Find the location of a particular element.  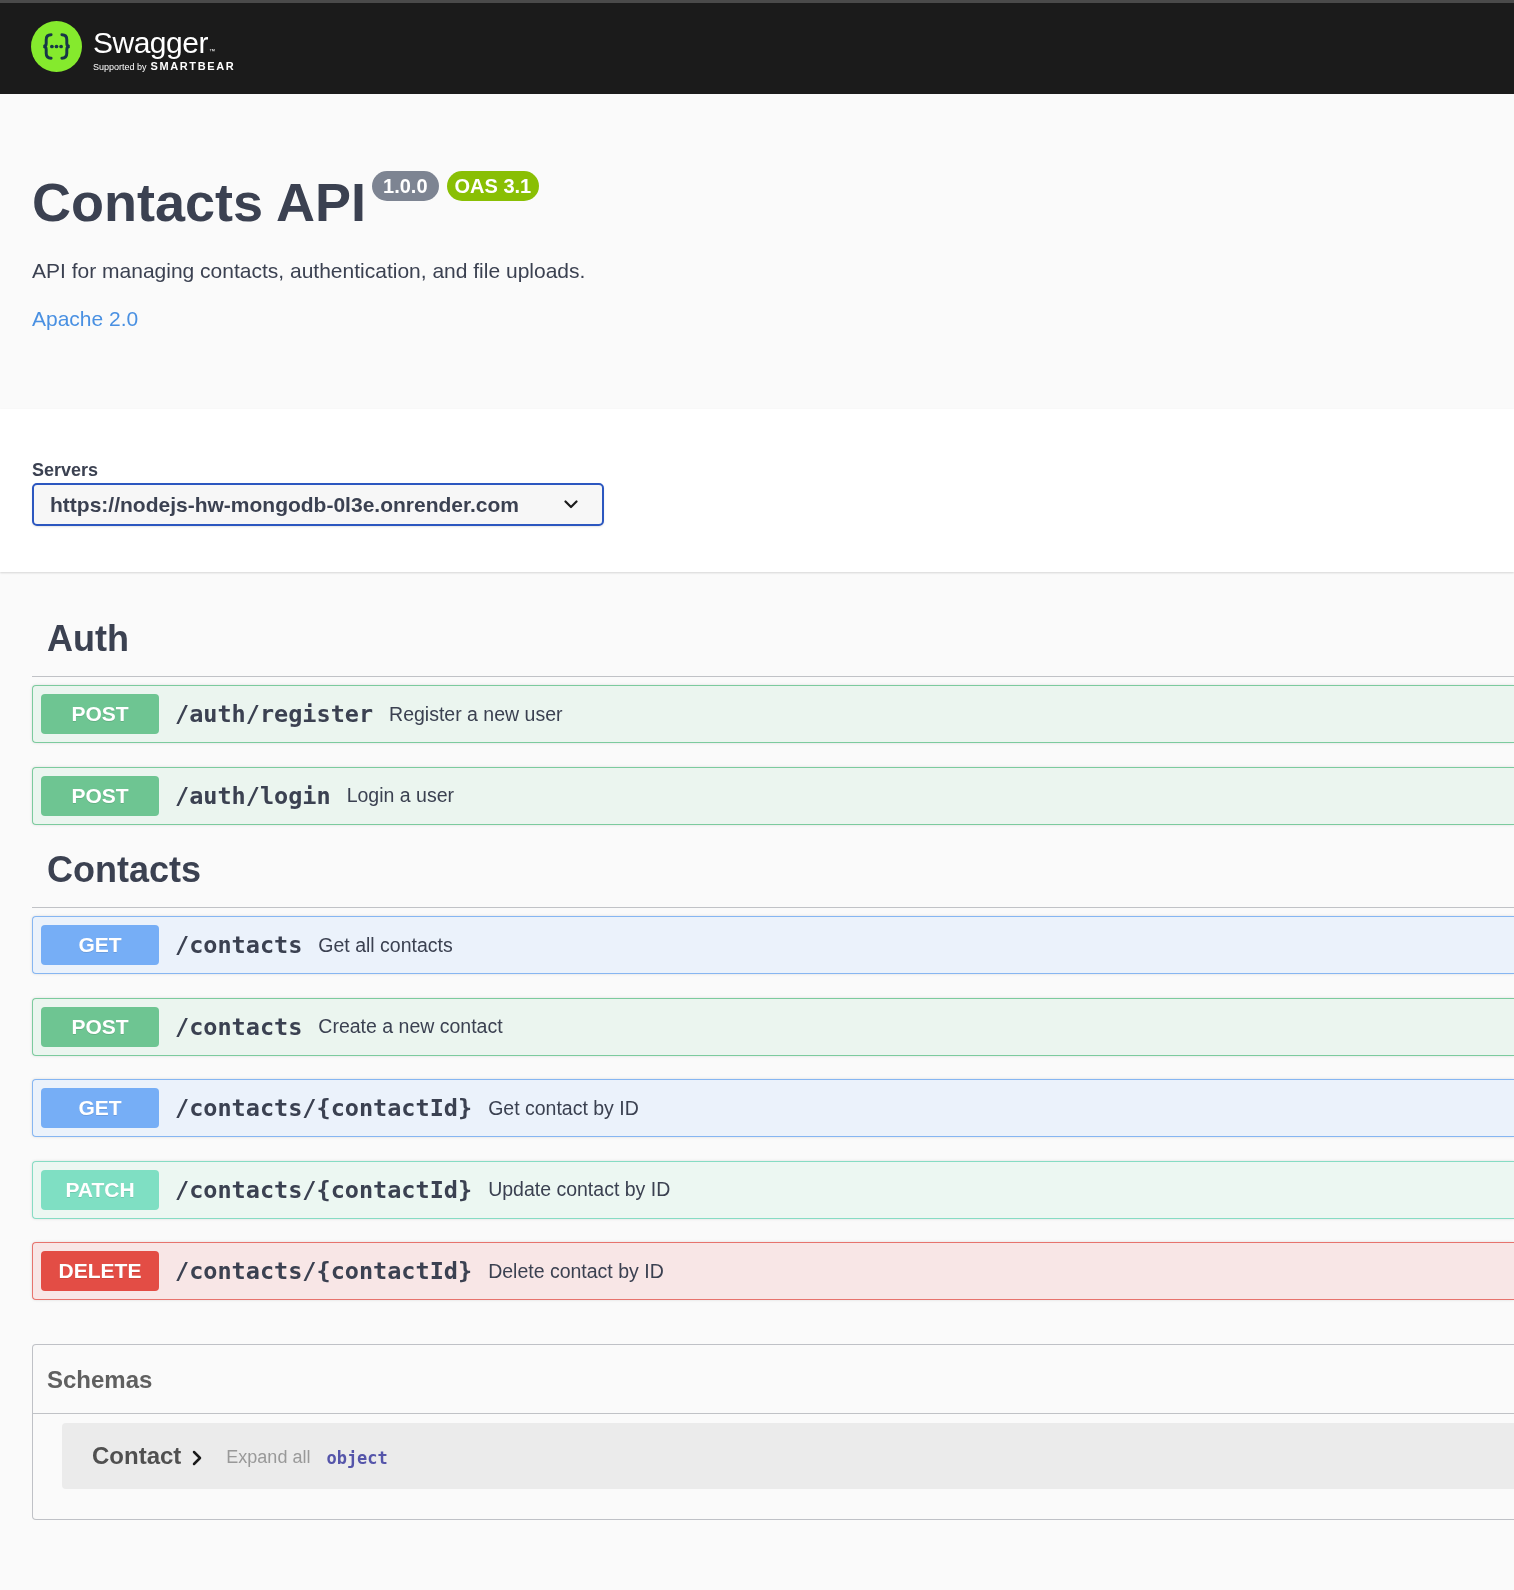

model-type-label: object is located at coordinates (357, 1457).